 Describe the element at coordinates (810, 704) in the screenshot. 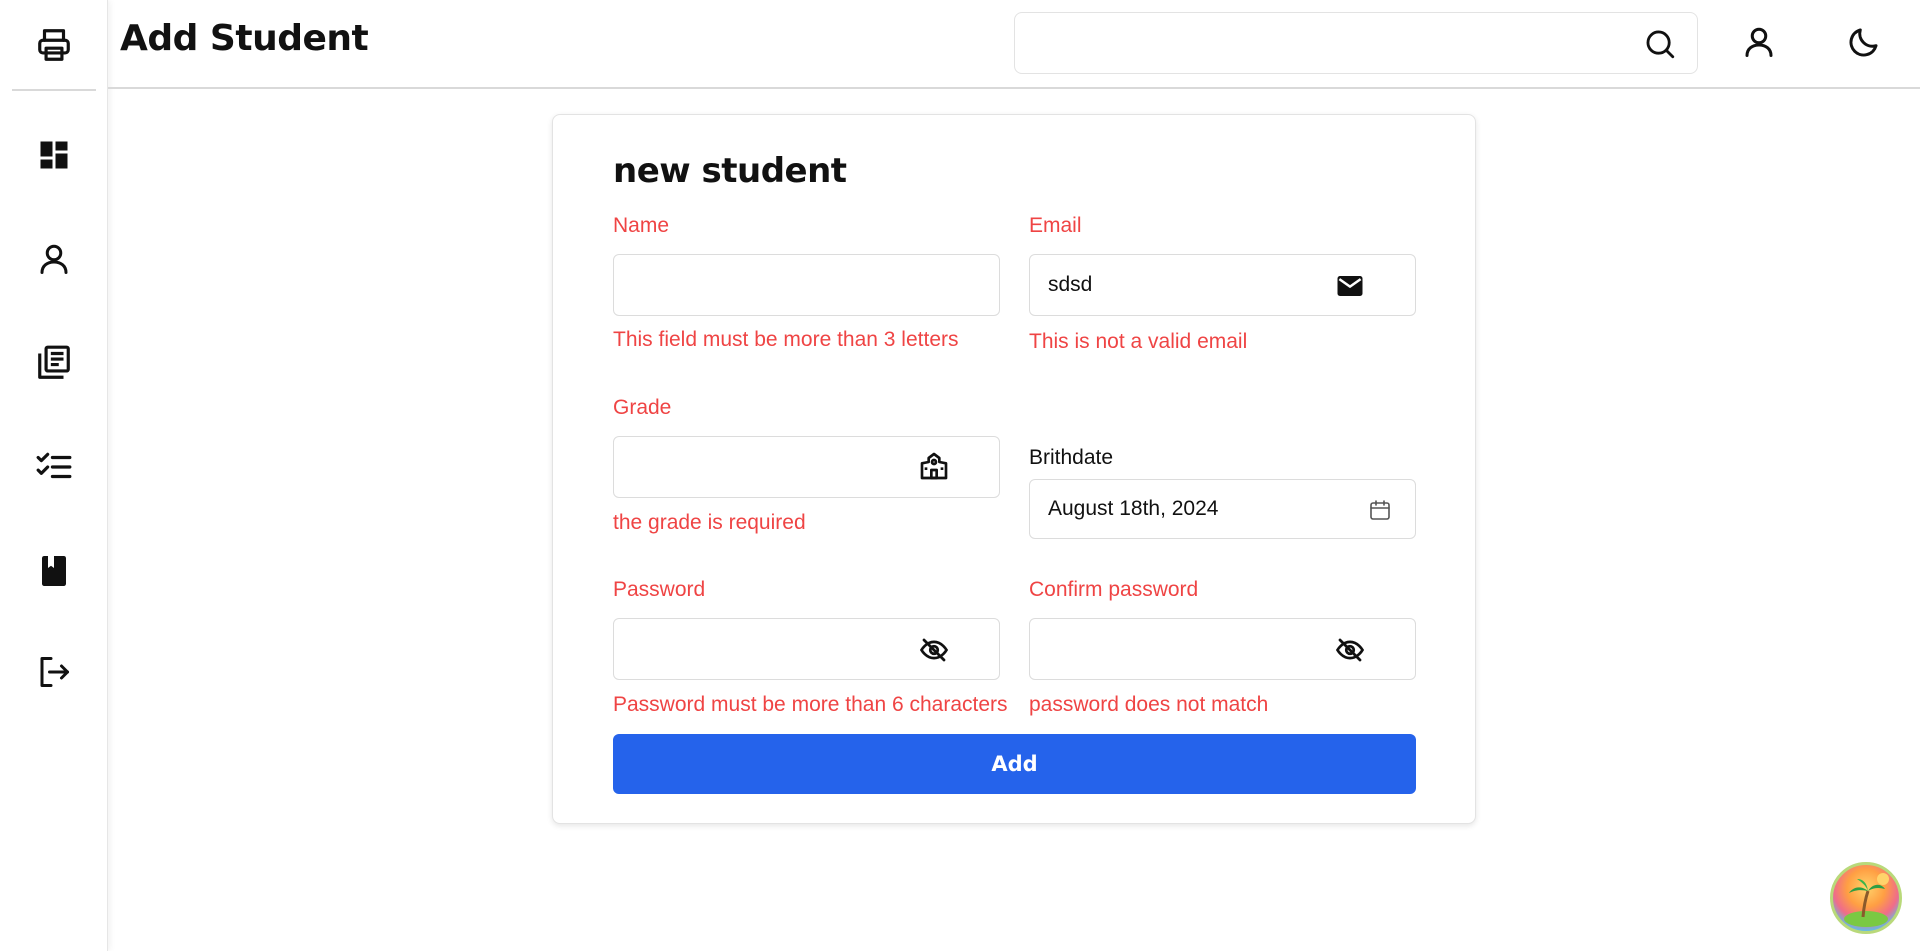

I see `password-error: Password must be more than 6 characters` at that location.